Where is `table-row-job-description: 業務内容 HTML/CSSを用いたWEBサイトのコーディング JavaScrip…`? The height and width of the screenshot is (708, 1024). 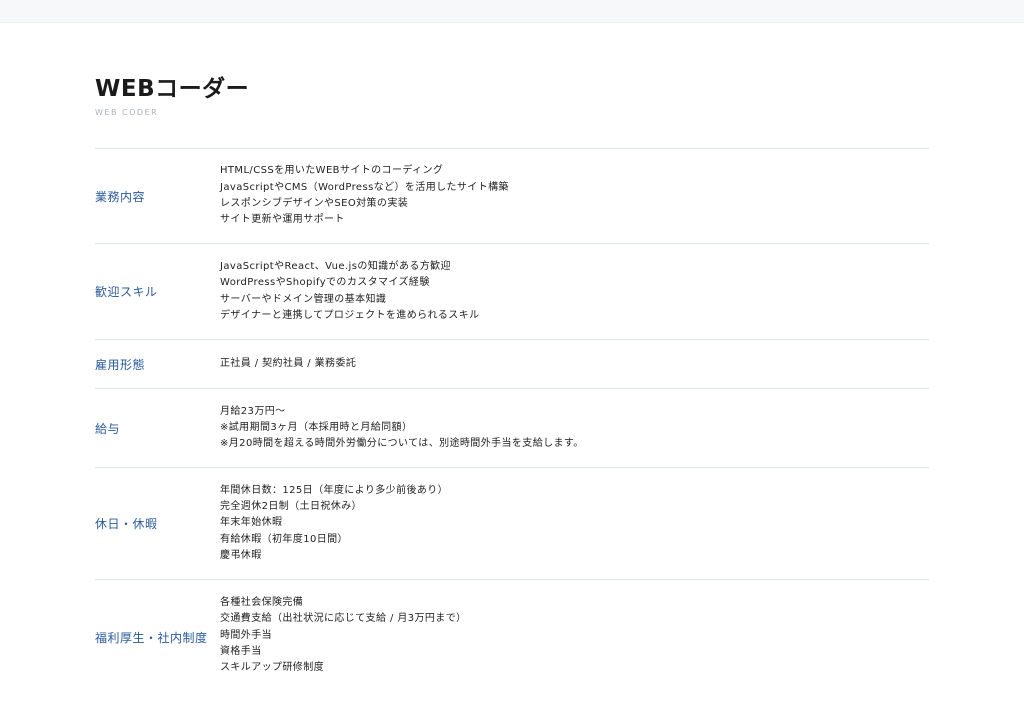
table-row-job-description: 業務内容 HTML/CSSを用いたWEBサイトのコーディング JavaScrip… is located at coordinates (512, 196).